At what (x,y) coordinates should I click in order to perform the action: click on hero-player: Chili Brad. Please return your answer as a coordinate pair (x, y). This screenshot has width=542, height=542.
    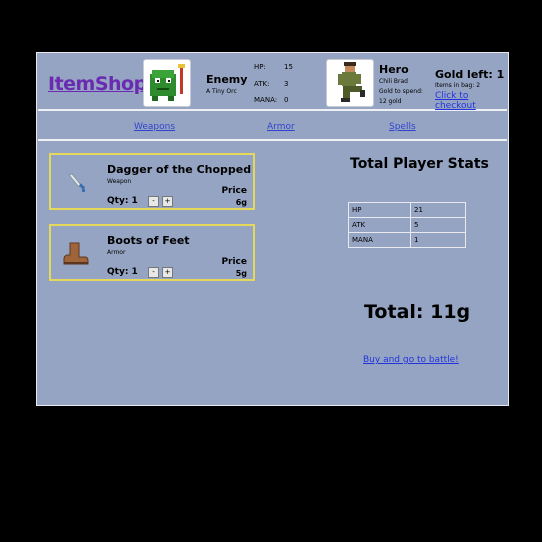
    Looking at the image, I should click on (393, 81).